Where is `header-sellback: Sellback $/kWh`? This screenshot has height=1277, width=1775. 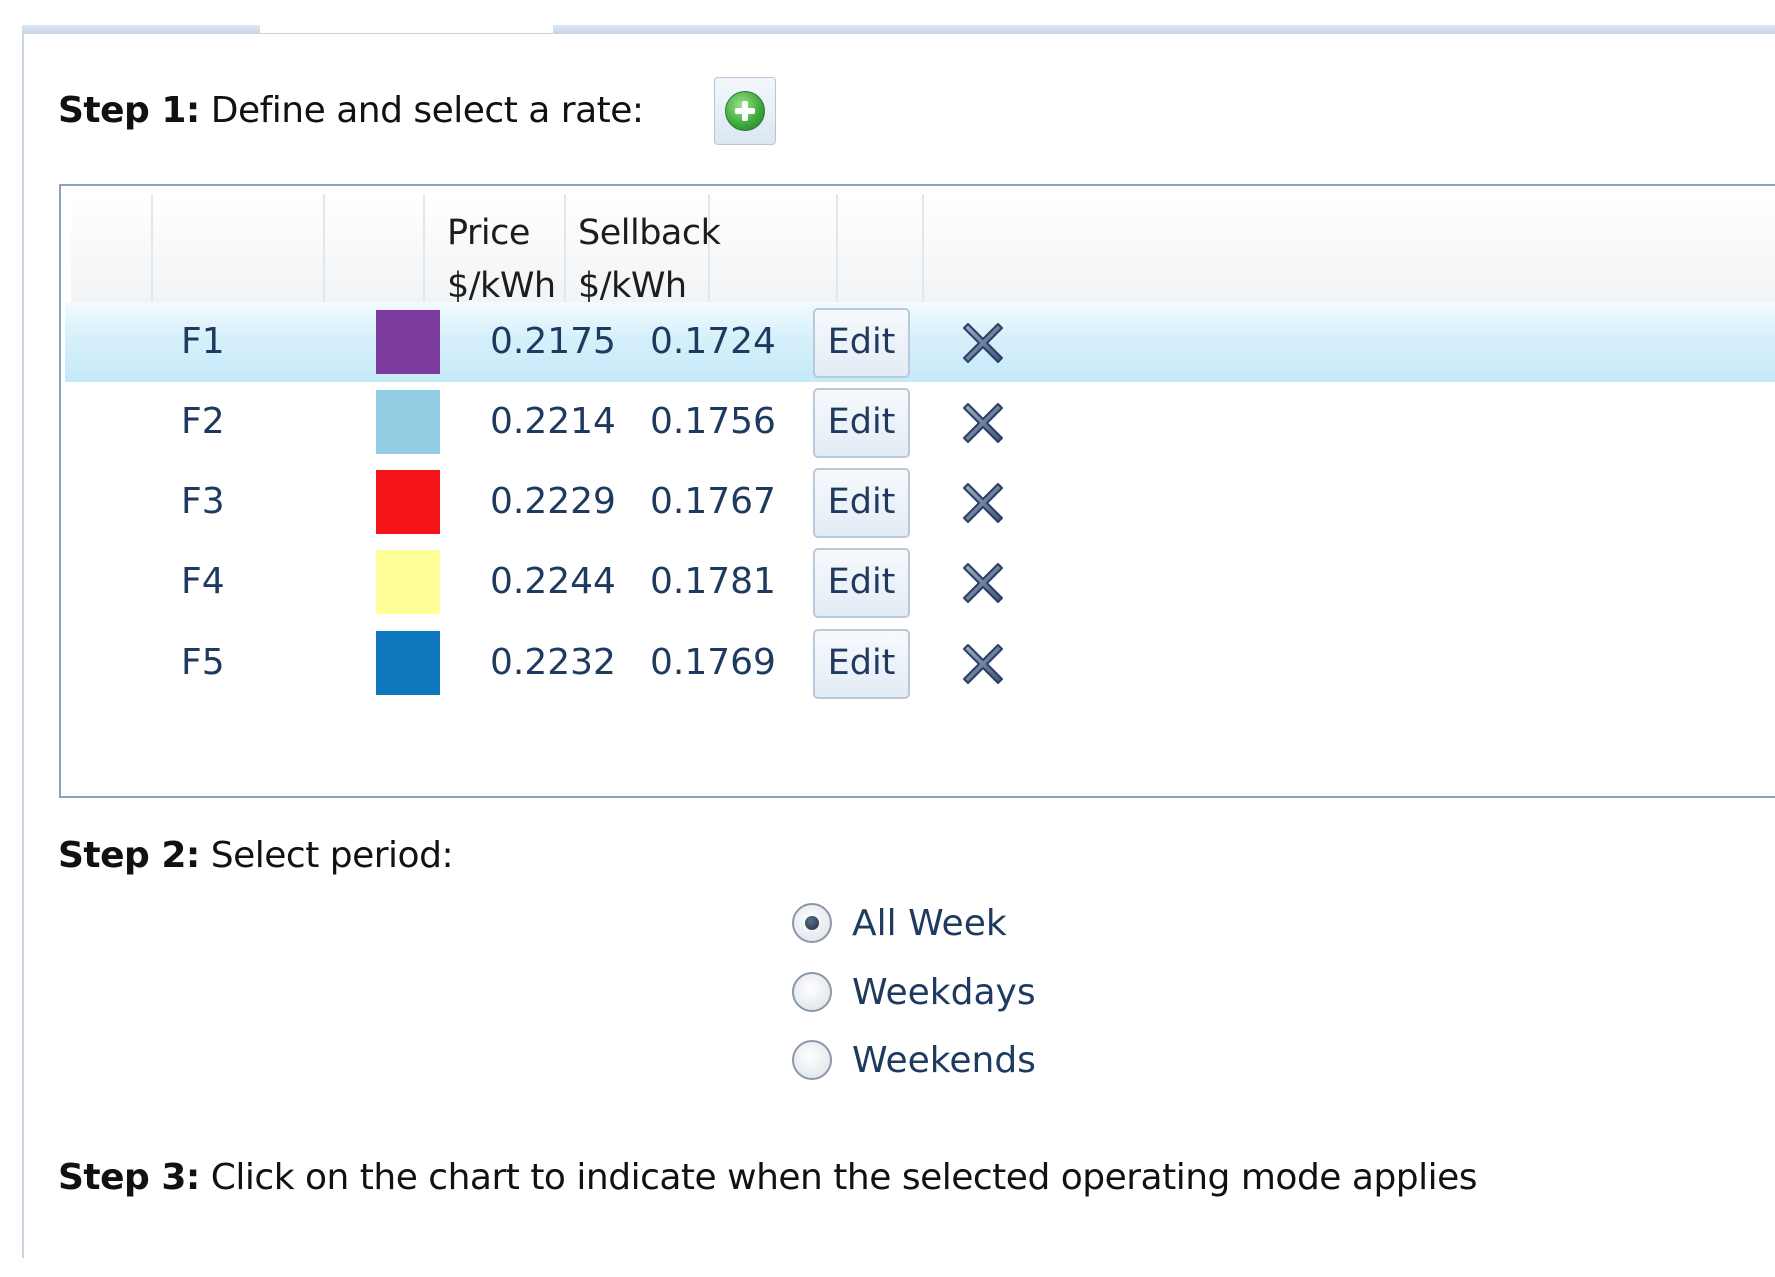
header-sellback: Sellback $/kWh is located at coordinates (643, 250).